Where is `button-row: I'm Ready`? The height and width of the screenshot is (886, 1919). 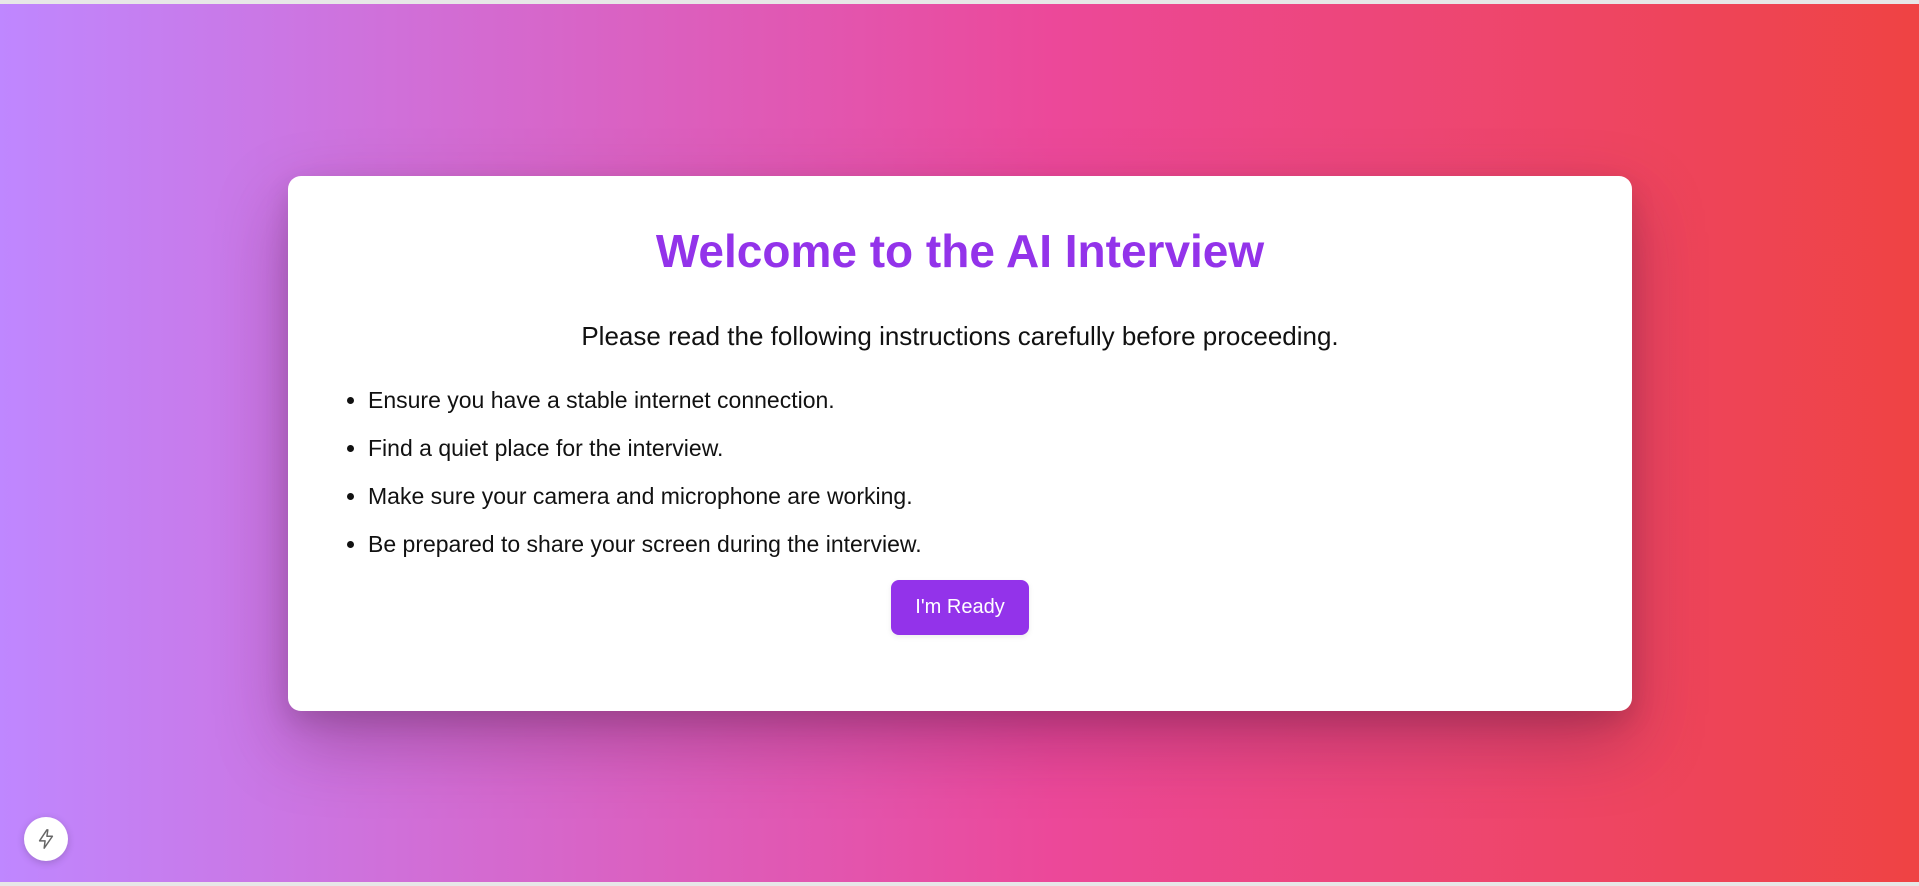
button-row: I'm Ready is located at coordinates (960, 607).